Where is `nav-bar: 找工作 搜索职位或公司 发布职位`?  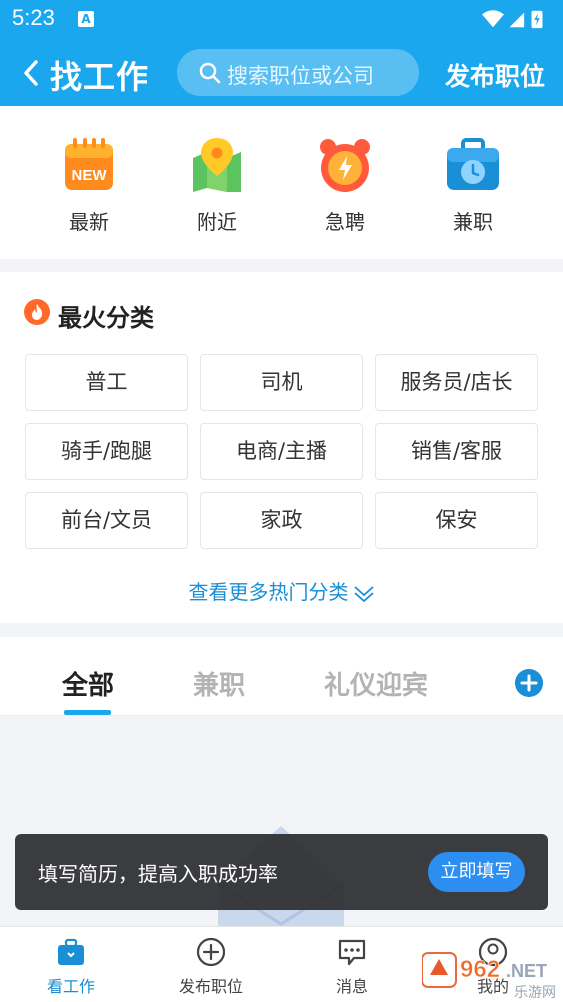 nav-bar: 找工作 搜索职位或公司 发布职位 is located at coordinates (281, 73).